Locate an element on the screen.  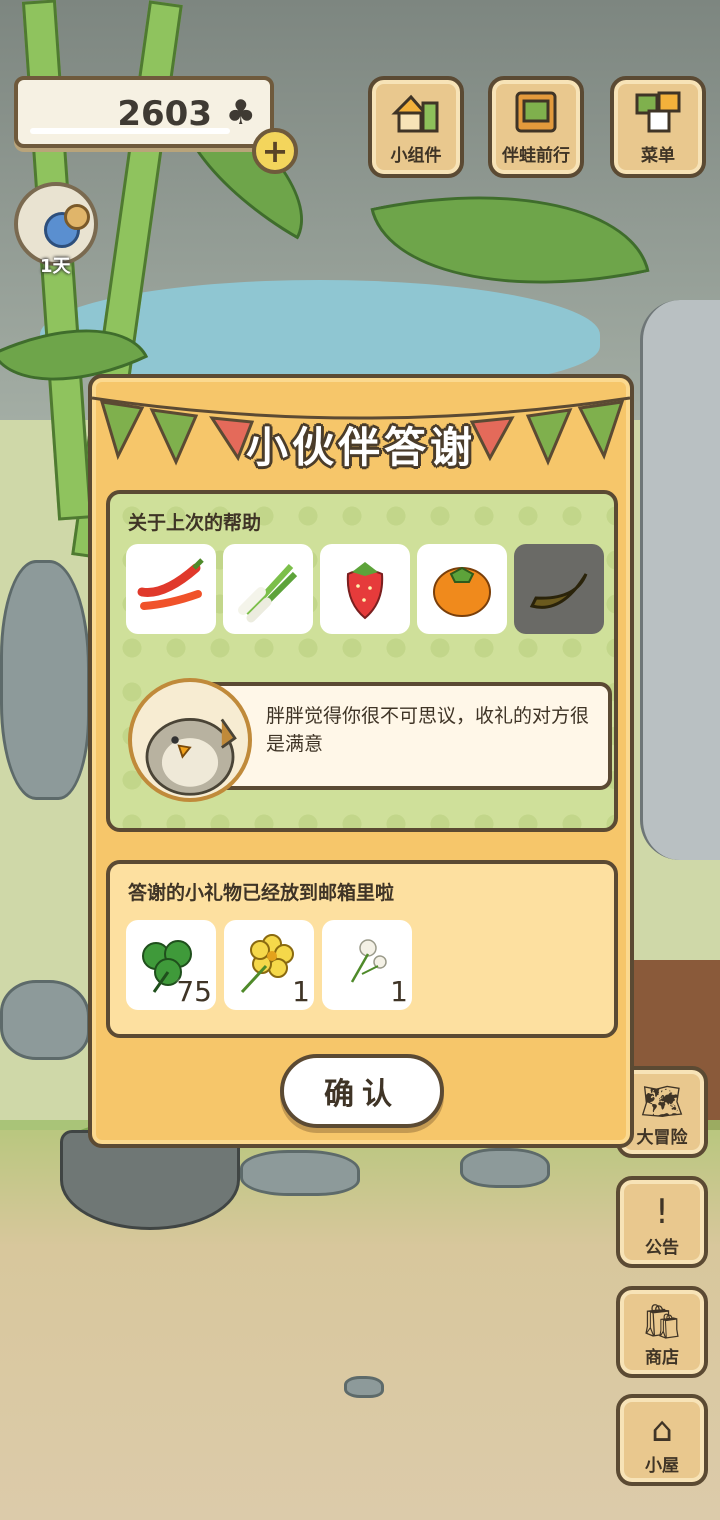
help-heading: 关于上次的帮助 is located at coordinates (195, 523).